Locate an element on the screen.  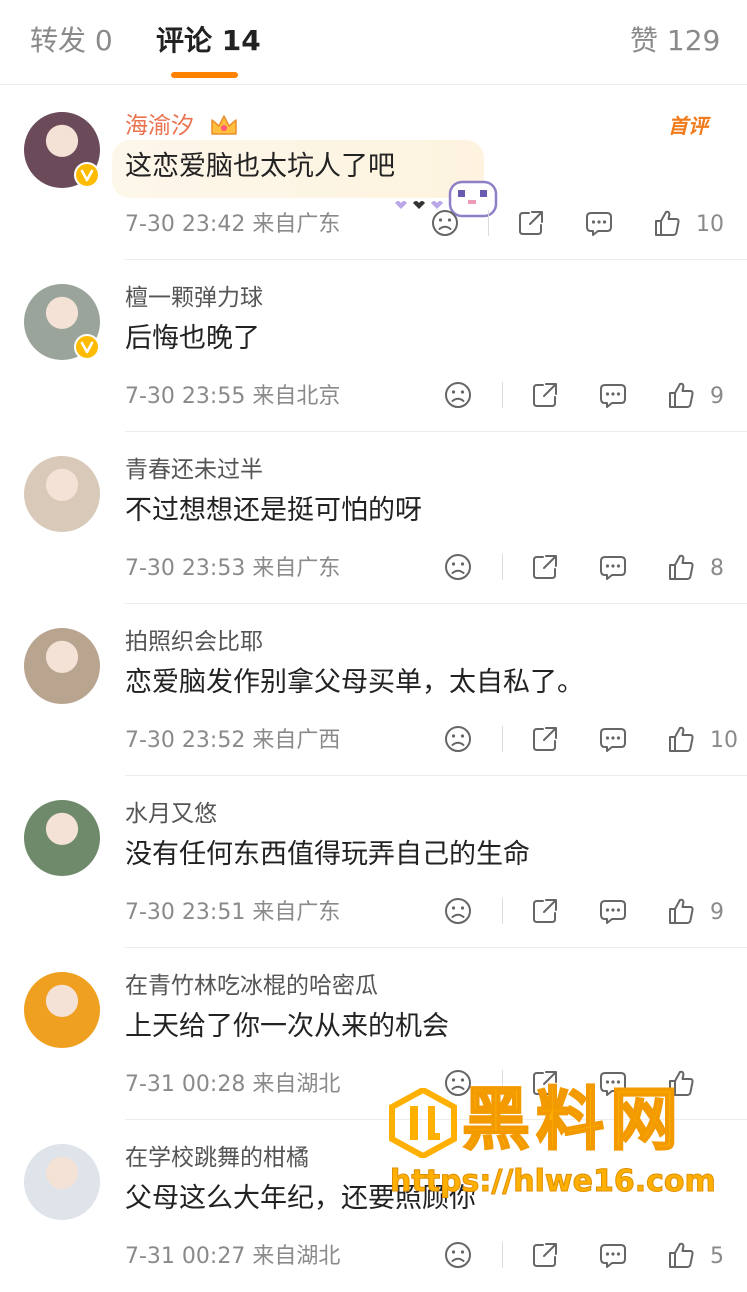
comment-meta: 7-30 23:42 来自广东 is located at coordinates (232, 225).